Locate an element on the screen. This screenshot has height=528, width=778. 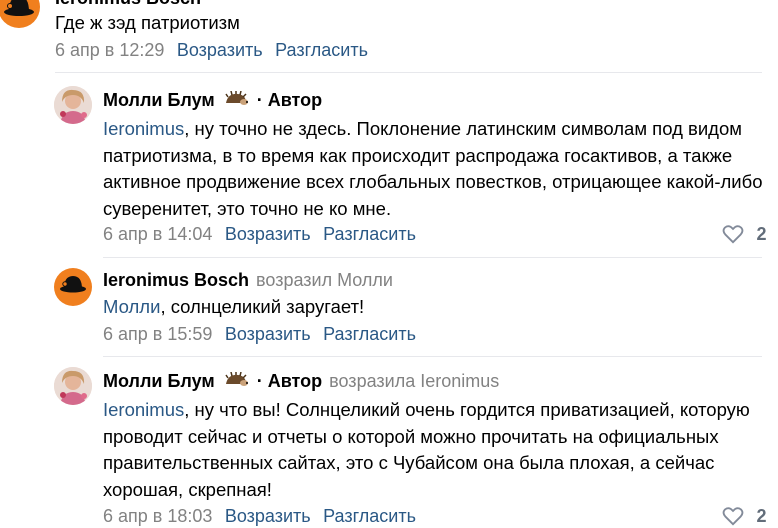
comment-author-line: Молли Блум · Автор возразила Ieronimus is located at coordinates (301, 382).